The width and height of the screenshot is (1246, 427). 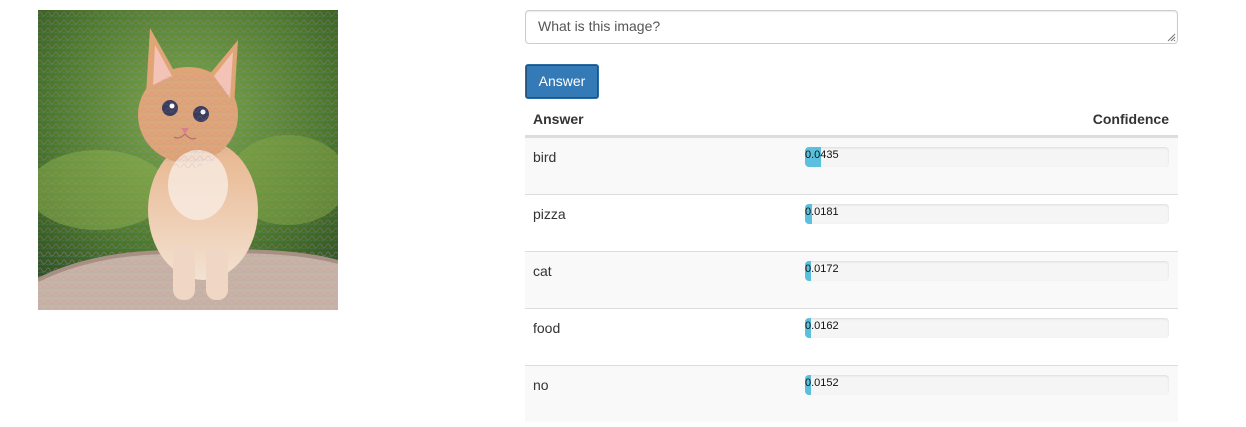 I want to click on question-text: What is this image?, so click(x=599, y=26).